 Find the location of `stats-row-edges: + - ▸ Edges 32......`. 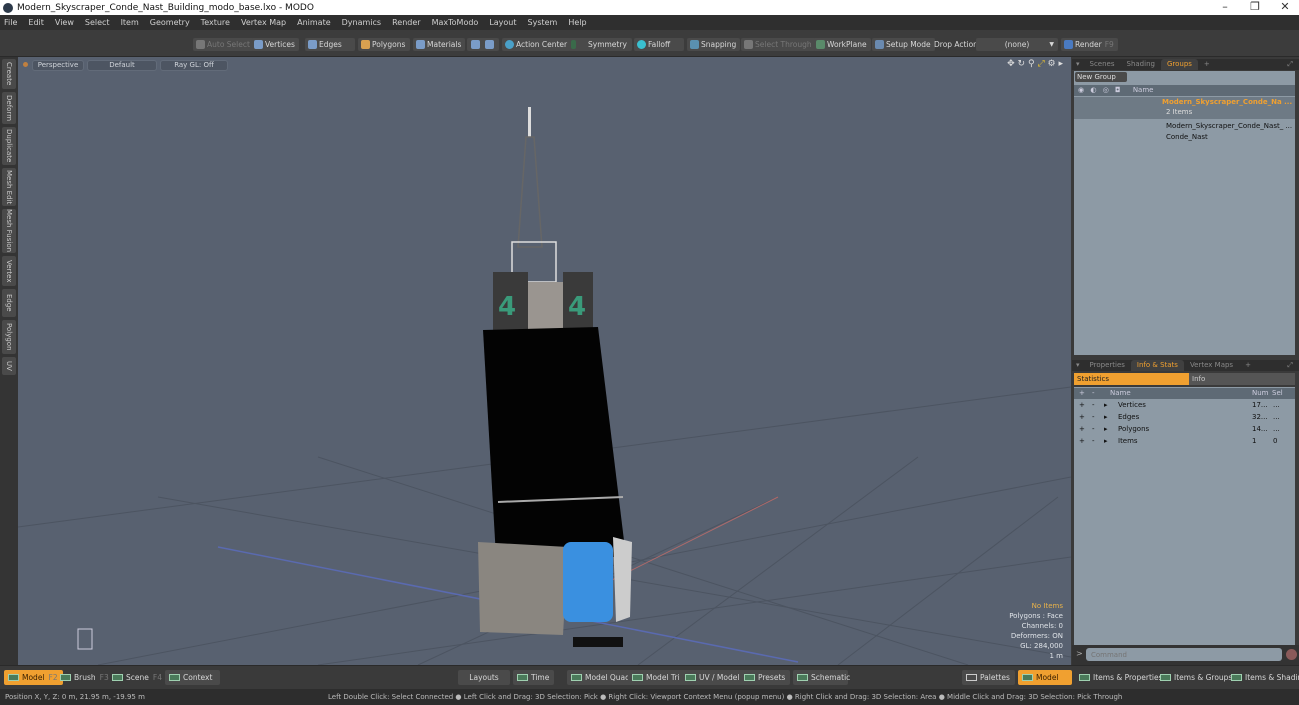

stats-row-edges: + - ▸ Edges 32...... is located at coordinates (1184, 417).